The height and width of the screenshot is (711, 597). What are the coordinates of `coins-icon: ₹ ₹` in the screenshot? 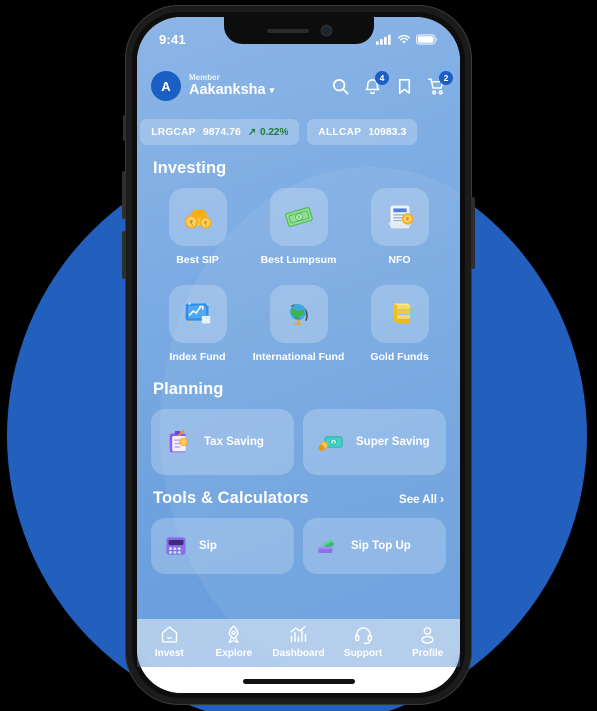 It's located at (197, 217).